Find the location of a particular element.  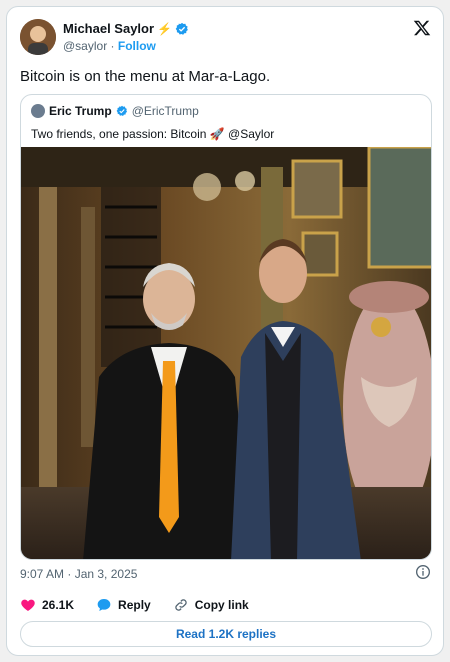

author-handle-row: @saylor · Follow is located at coordinates (109, 46).